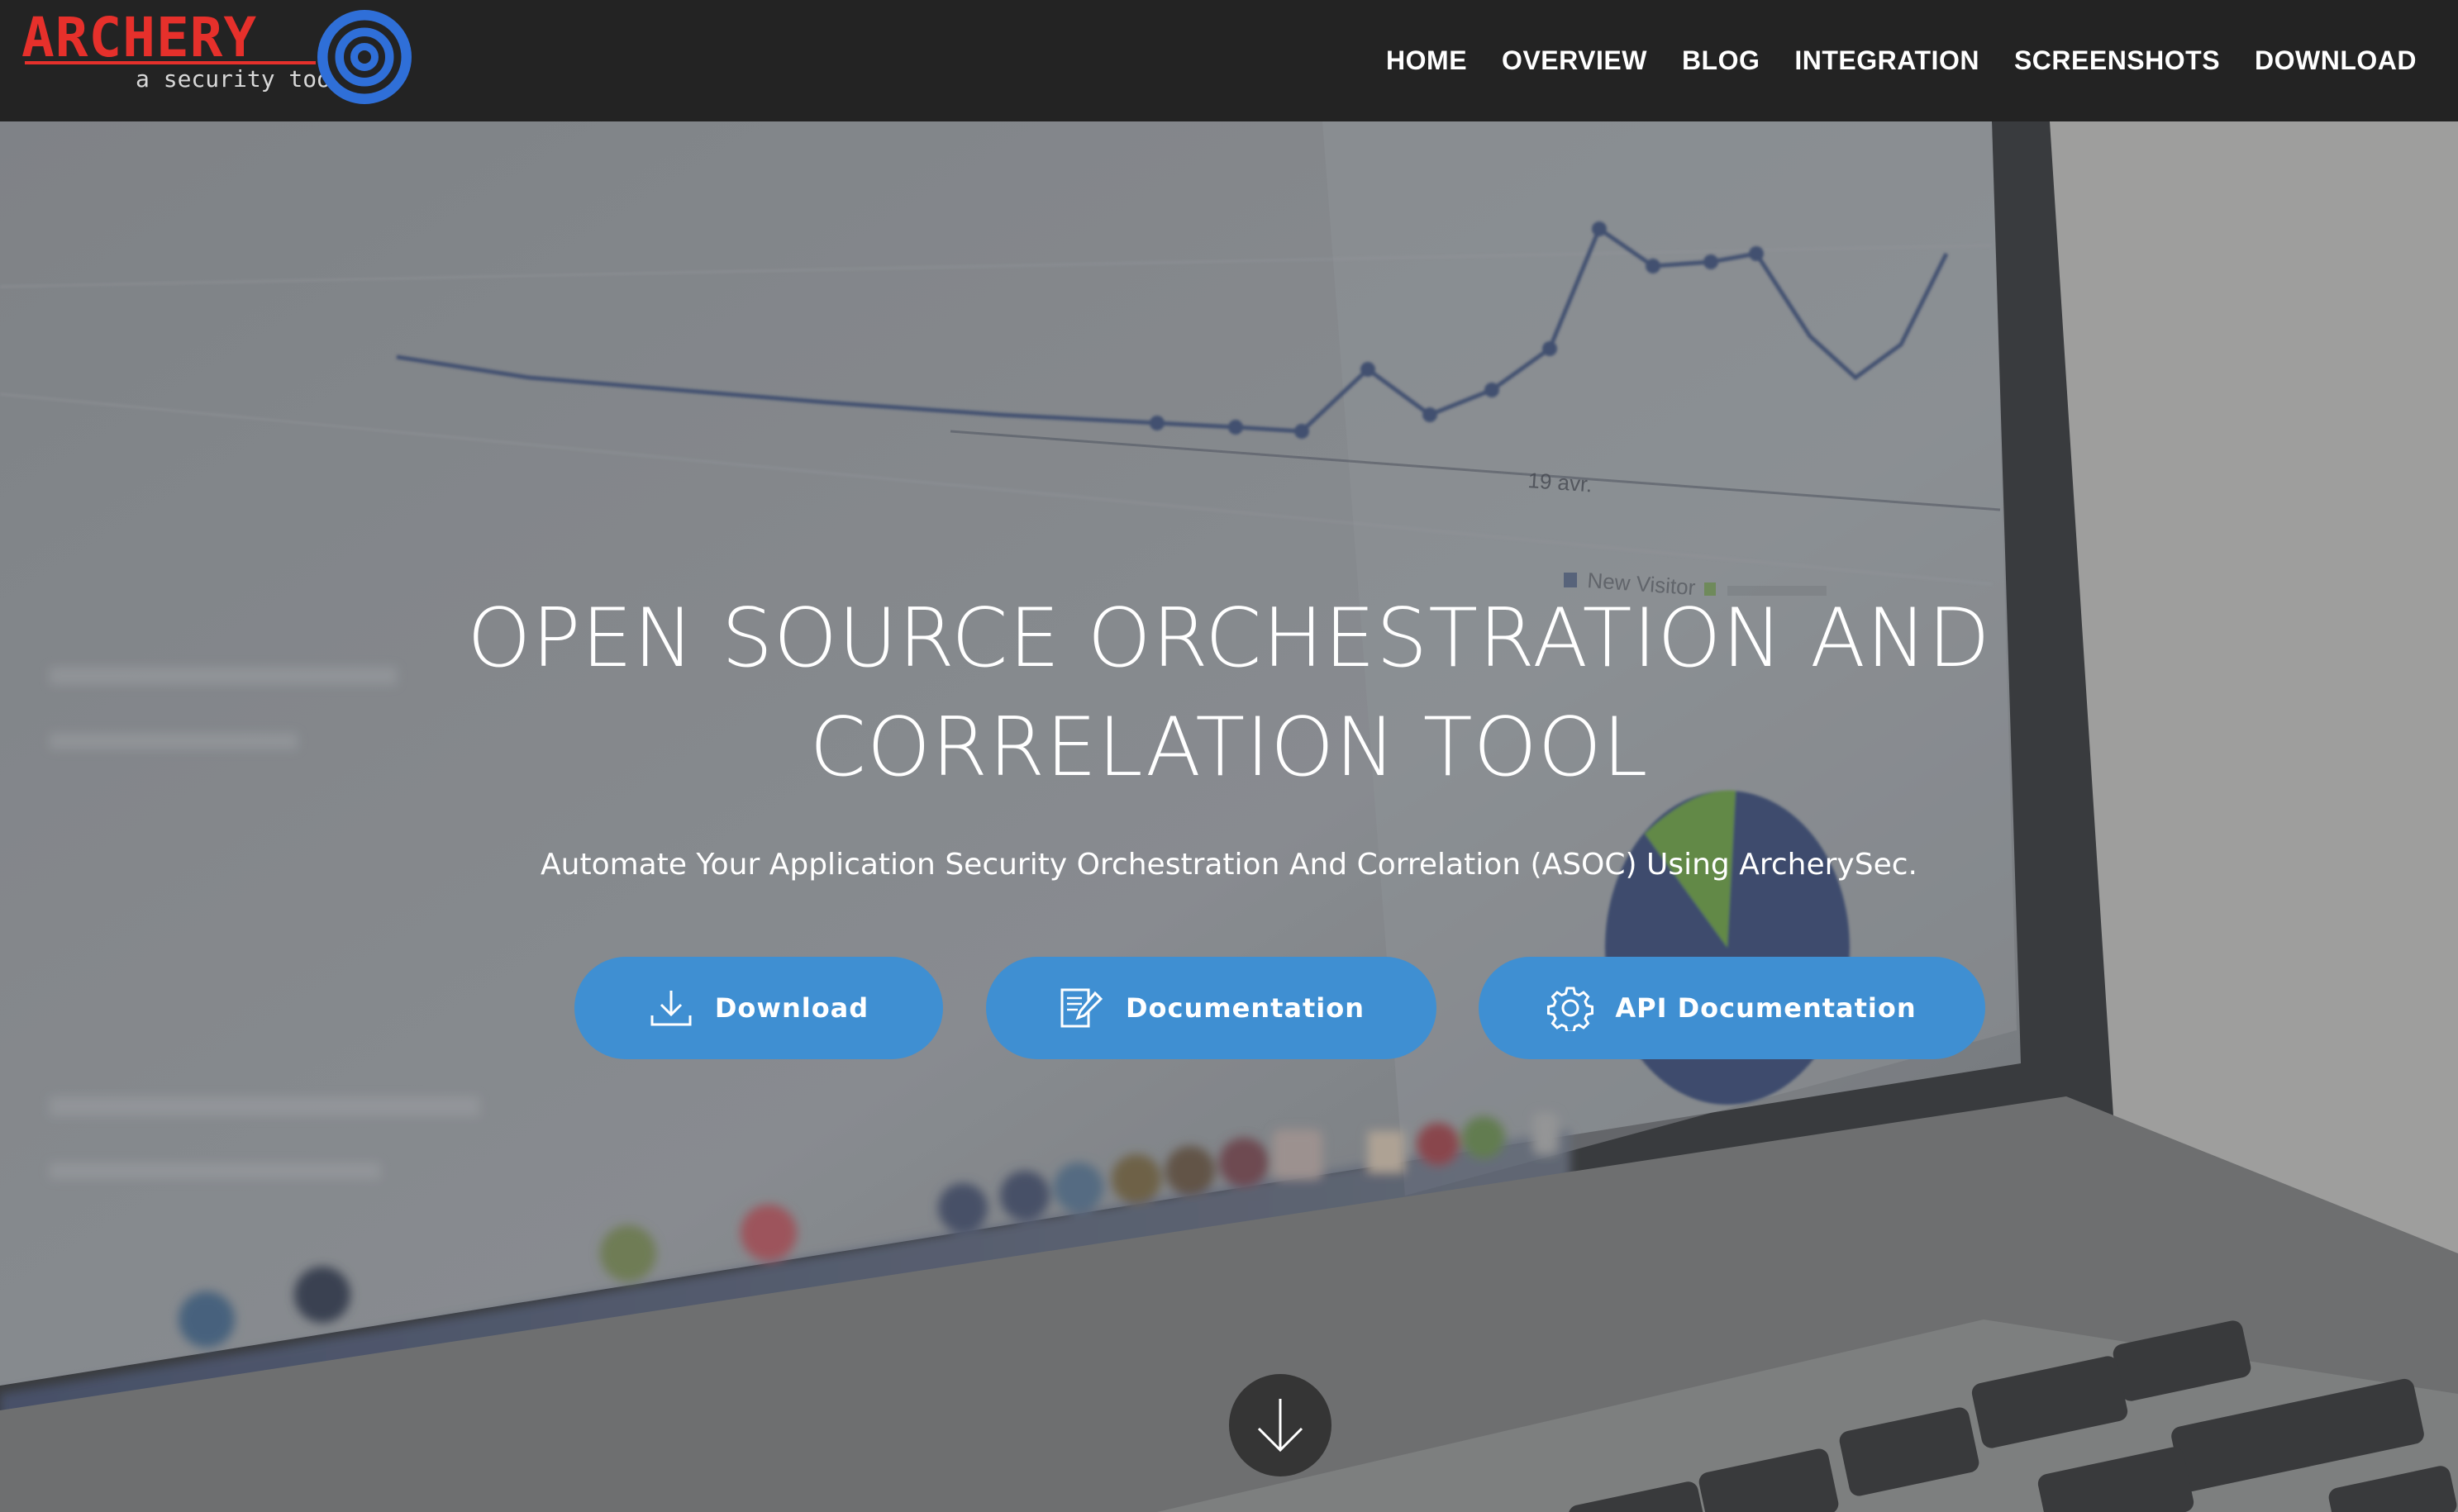  Describe the element at coordinates (671, 1008) in the screenshot. I see `download-icon` at that location.